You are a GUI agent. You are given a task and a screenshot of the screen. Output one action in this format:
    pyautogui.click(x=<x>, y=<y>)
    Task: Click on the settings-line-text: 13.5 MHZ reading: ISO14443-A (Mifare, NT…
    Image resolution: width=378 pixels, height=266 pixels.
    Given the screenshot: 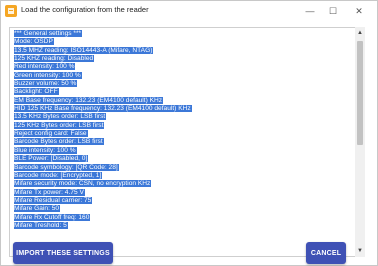 What is the action you would take?
    pyautogui.click(x=84, y=50)
    